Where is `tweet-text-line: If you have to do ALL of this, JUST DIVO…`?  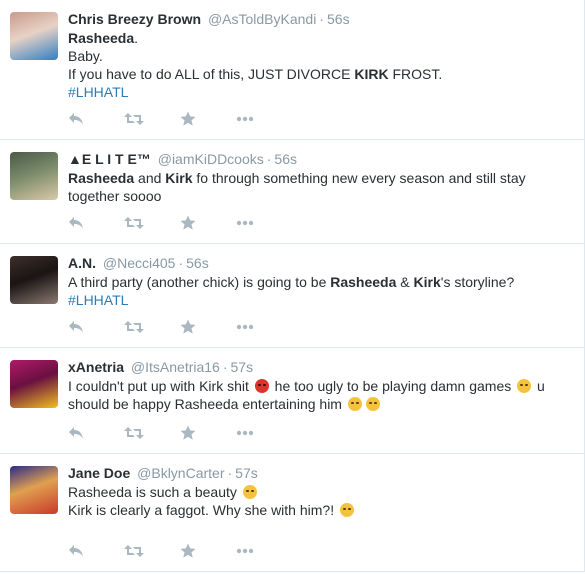 tweet-text-line: If you have to do ALL of this, JUST DIVO… is located at coordinates (321, 74).